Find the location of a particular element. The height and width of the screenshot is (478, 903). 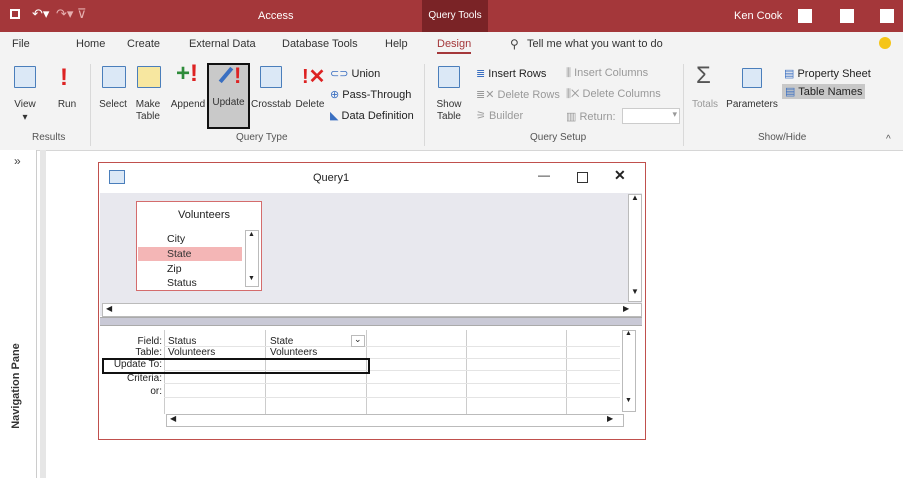

field-list-title: Volunteers is located at coordinates (204, 215).